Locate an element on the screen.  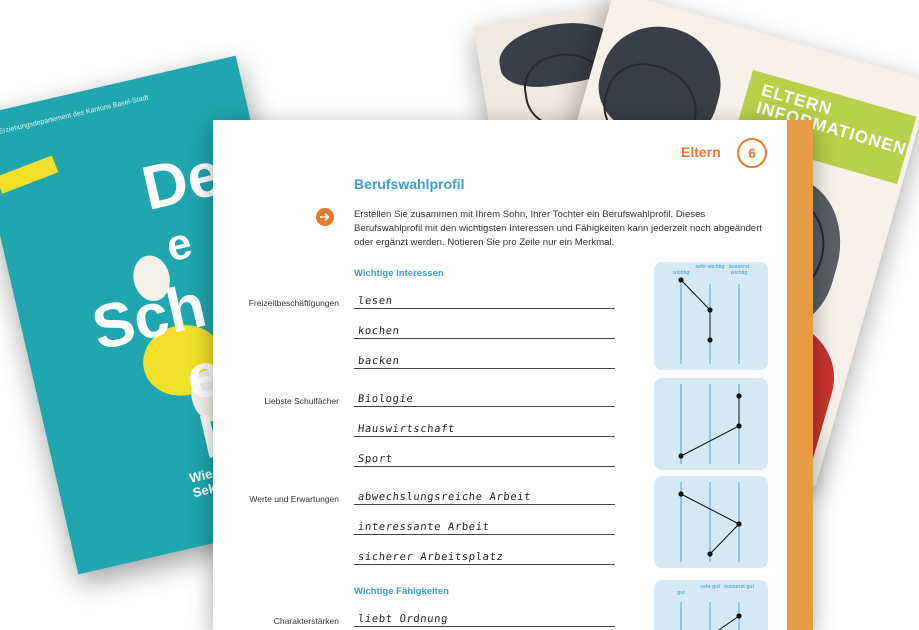
rating-column-header: sehr wichtig is located at coordinates (710, 267).